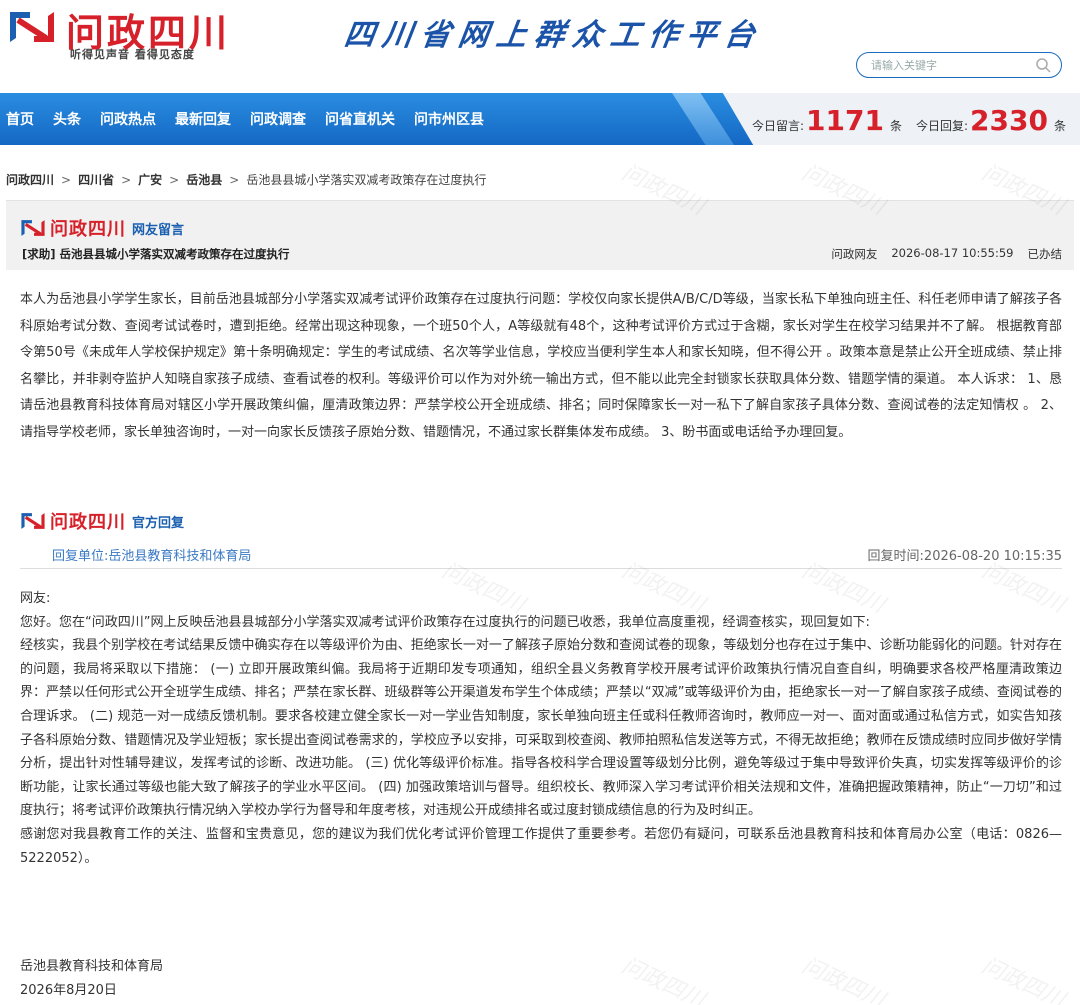 The height and width of the screenshot is (1005, 1080). I want to click on search-box, so click(959, 65).